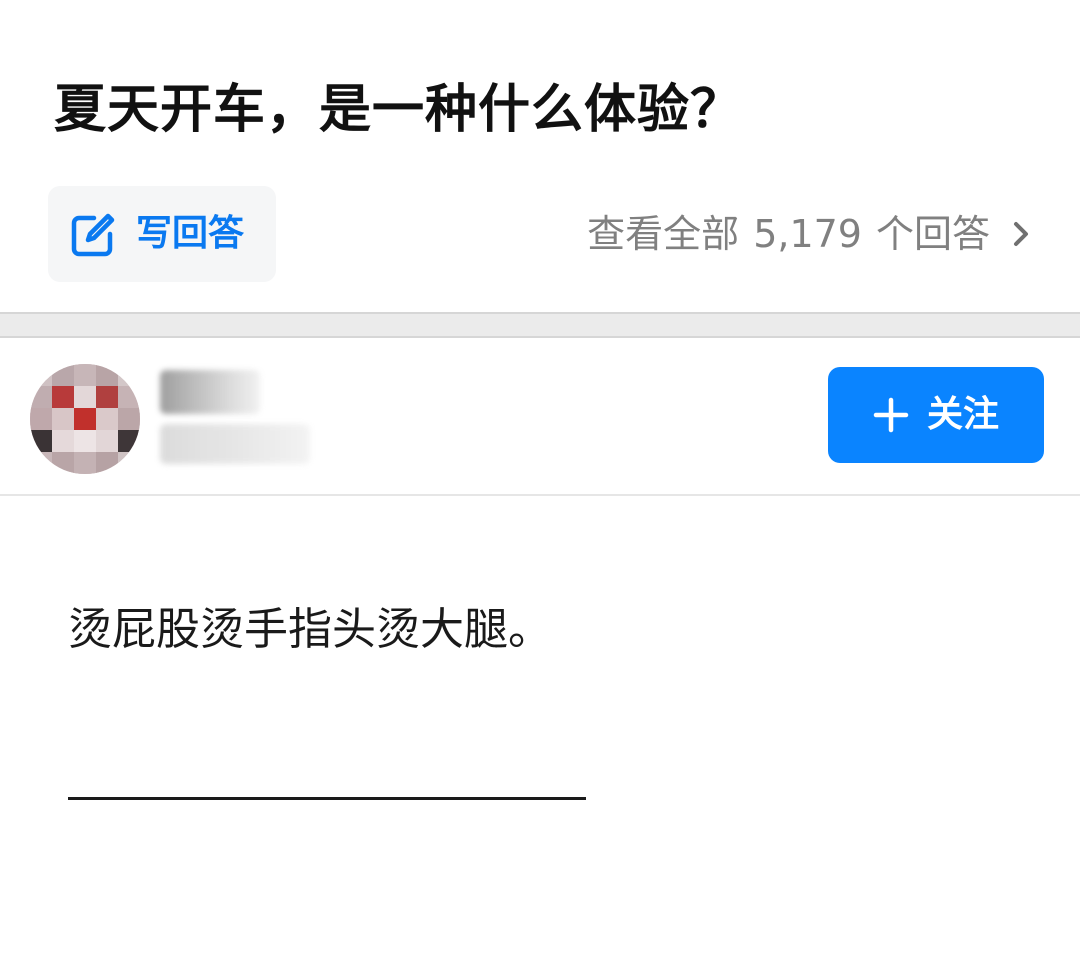 The height and width of the screenshot is (960, 1080). What do you see at coordinates (663, 234) in the screenshot?
I see `view-all-prefix: 查看全部` at bounding box center [663, 234].